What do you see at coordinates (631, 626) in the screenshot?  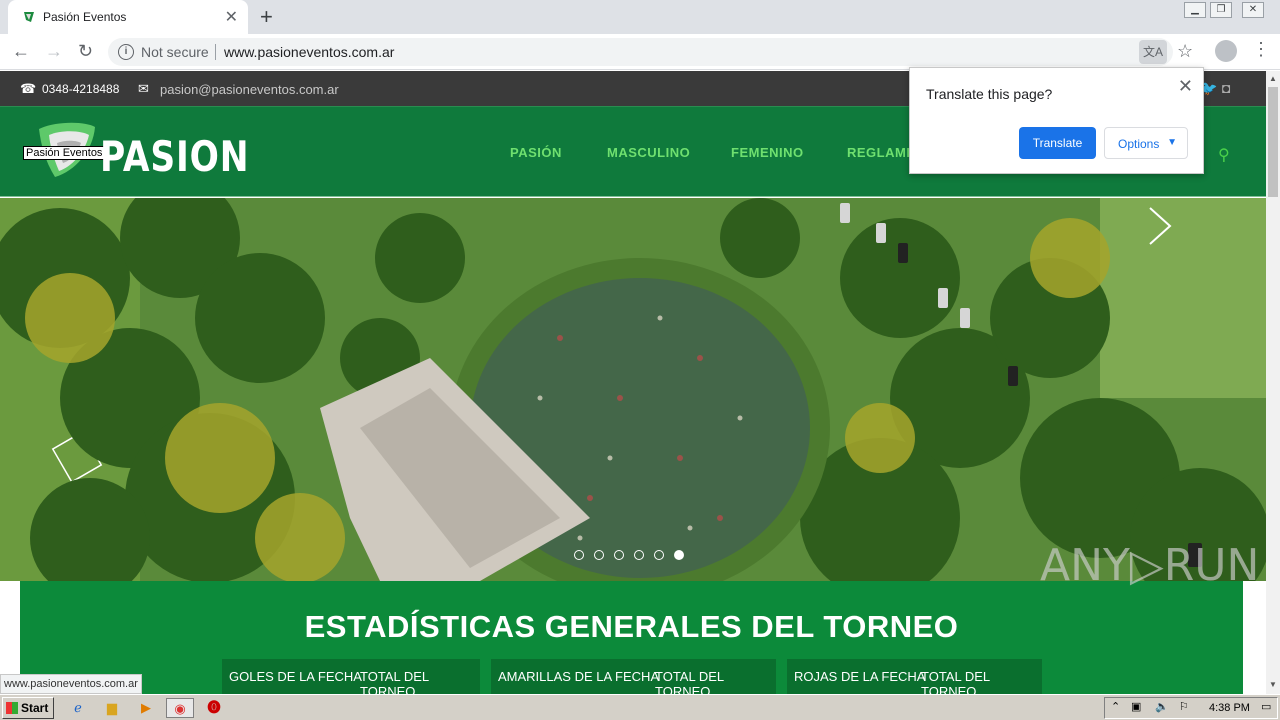 I see `stats-title: ESTADÍSTICAS GENERALES DEL TORNEO` at bounding box center [631, 626].